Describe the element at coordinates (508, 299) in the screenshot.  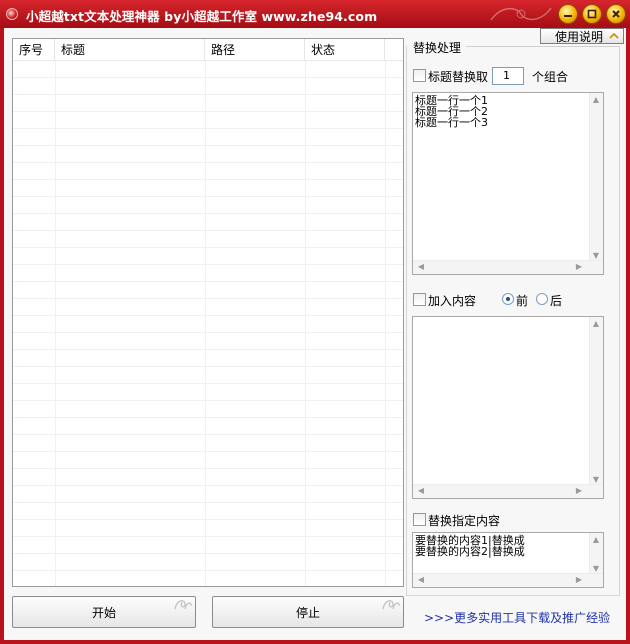
I see `insert-front-radio` at that location.